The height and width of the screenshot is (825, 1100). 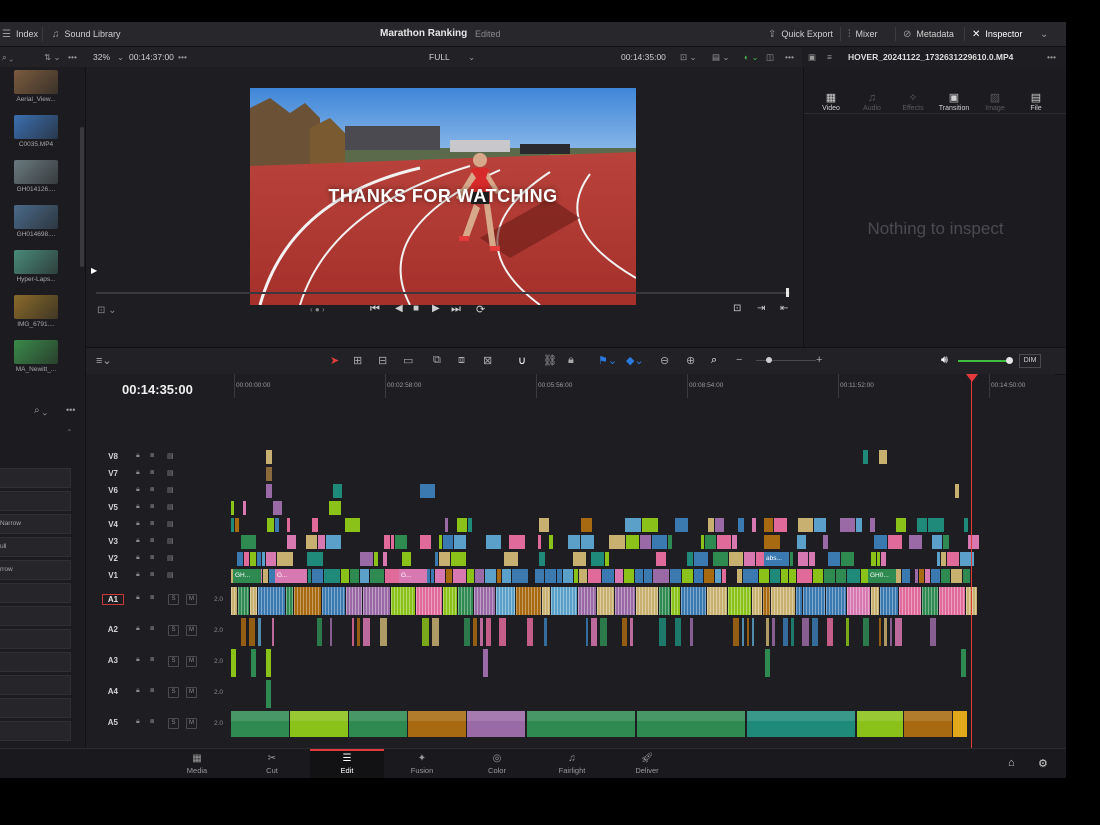 What do you see at coordinates (928, 34) in the screenshot?
I see `metadata-button: ⊘ Metadata` at bounding box center [928, 34].